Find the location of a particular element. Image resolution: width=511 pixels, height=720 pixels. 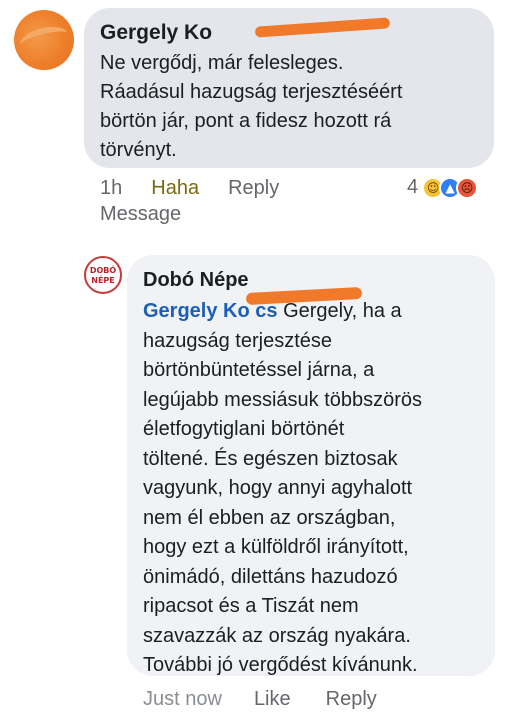

reply-text-line: További jó vergődést kívánunk. is located at coordinates (280, 665).